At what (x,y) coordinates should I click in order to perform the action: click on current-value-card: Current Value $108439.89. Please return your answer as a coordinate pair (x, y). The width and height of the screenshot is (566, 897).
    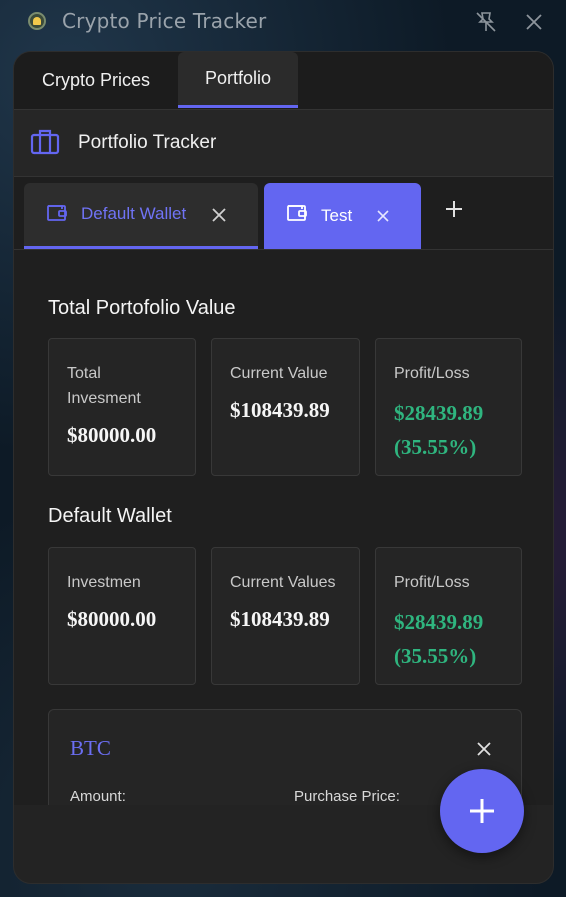
    Looking at the image, I should click on (285, 407).